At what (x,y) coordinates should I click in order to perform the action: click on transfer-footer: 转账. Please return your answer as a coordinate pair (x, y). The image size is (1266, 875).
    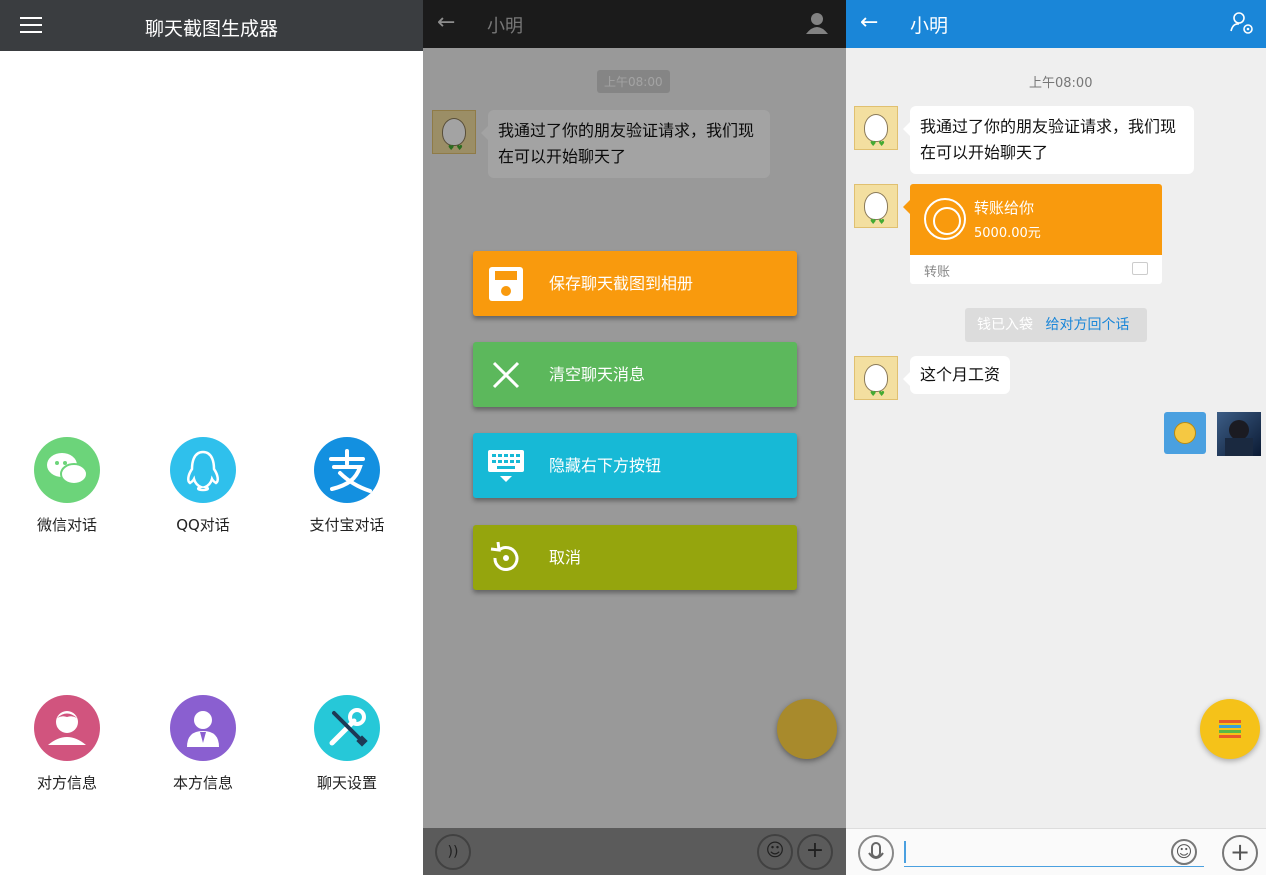
    Looking at the image, I should click on (937, 272).